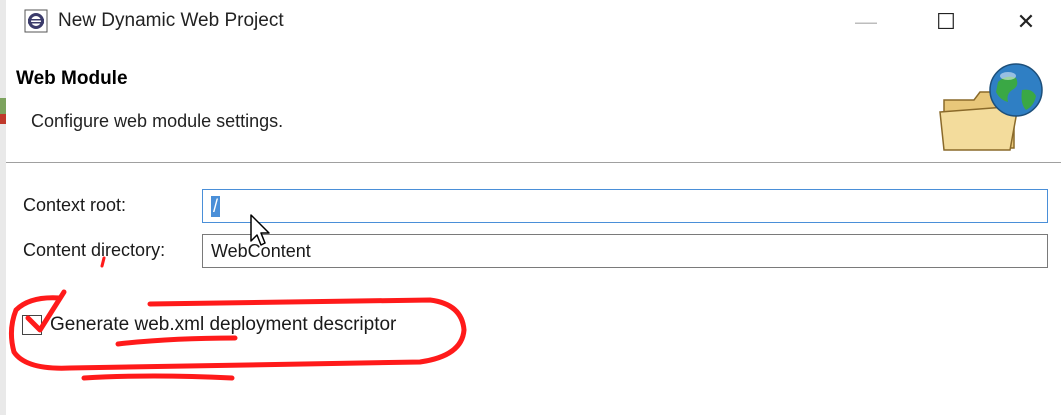 The height and width of the screenshot is (415, 1061). Describe the element at coordinates (533, 22) in the screenshot. I see `title-bar: New Dynamic Web Project — ☐ ✕` at that location.